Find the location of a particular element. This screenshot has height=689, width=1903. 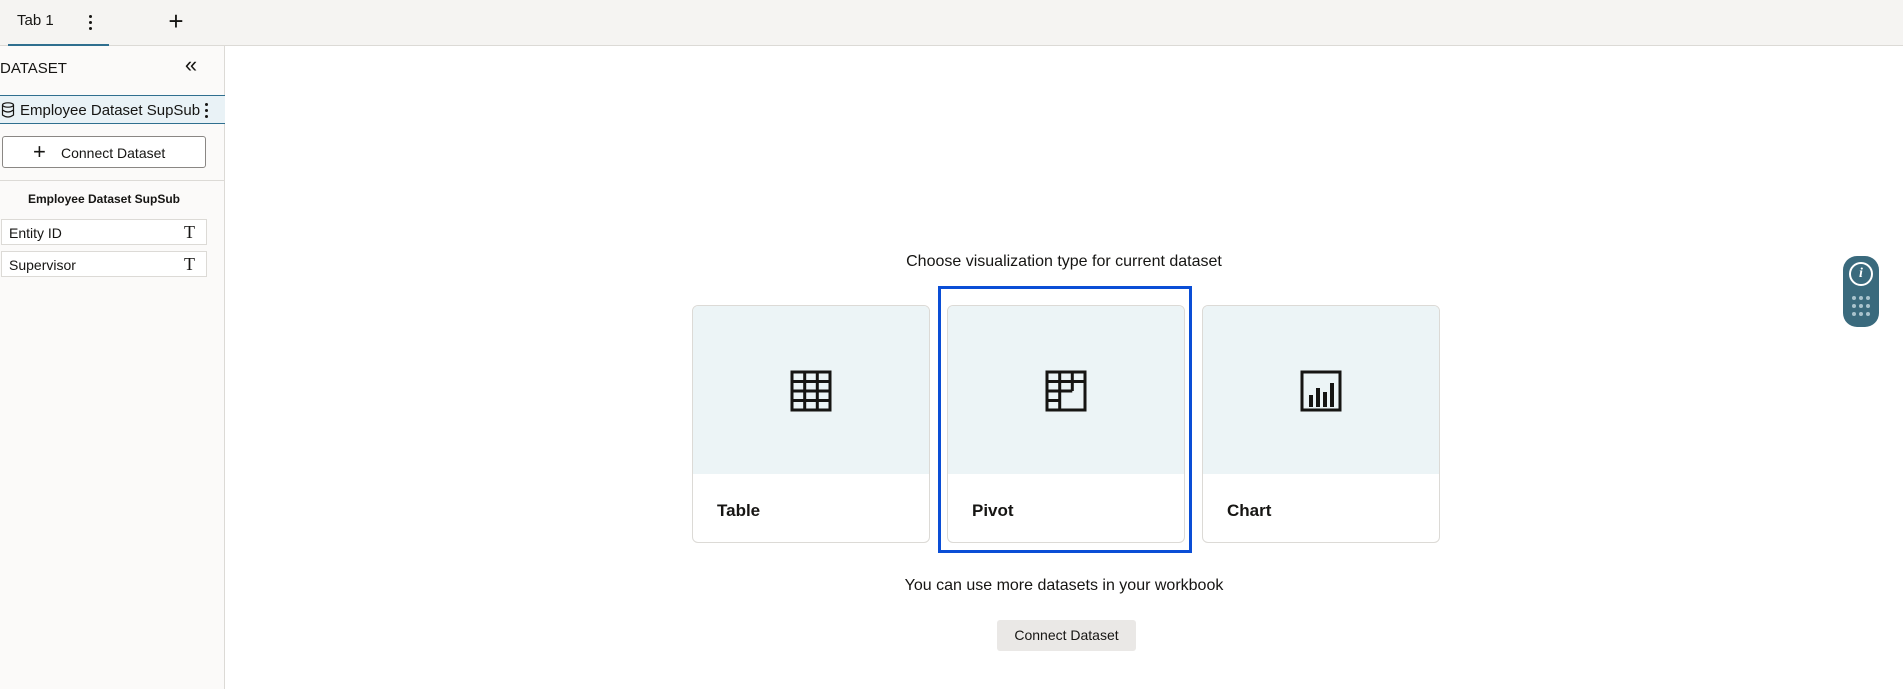

tab-bar: Tab 1 + is located at coordinates (951, 23).